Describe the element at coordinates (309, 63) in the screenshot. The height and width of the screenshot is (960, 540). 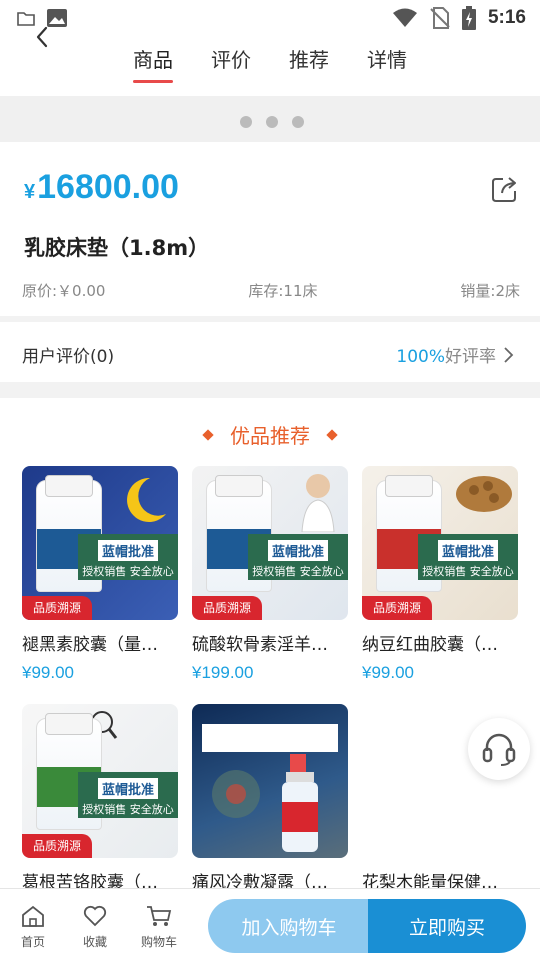
I see `tab-recommend: 推荐` at that location.